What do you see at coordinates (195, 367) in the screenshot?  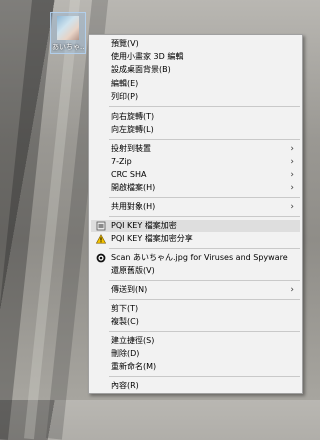 I see `menu-item-rename: 重新命名(M)` at bounding box center [195, 367].